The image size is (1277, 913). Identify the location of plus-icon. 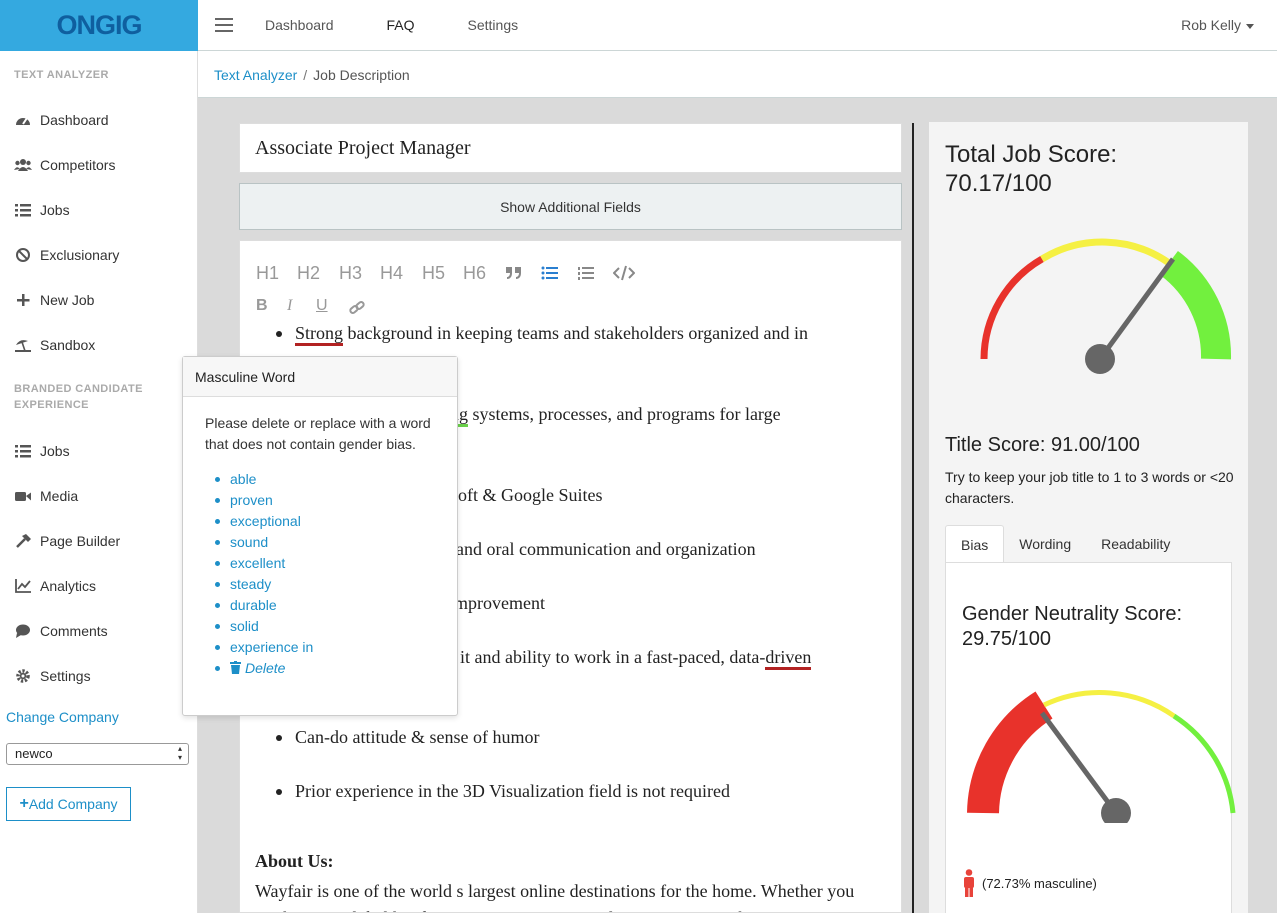
(23, 300).